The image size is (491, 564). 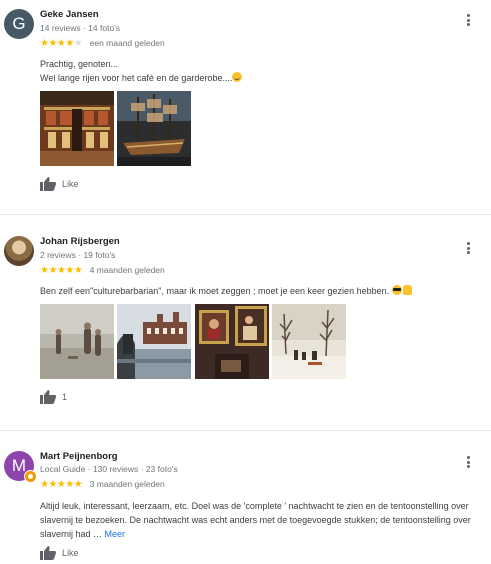 What do you see at coordinates (237, 77) in the screenshot?
I see `grimace-emoji-icon` at bounding box center [237, 77].